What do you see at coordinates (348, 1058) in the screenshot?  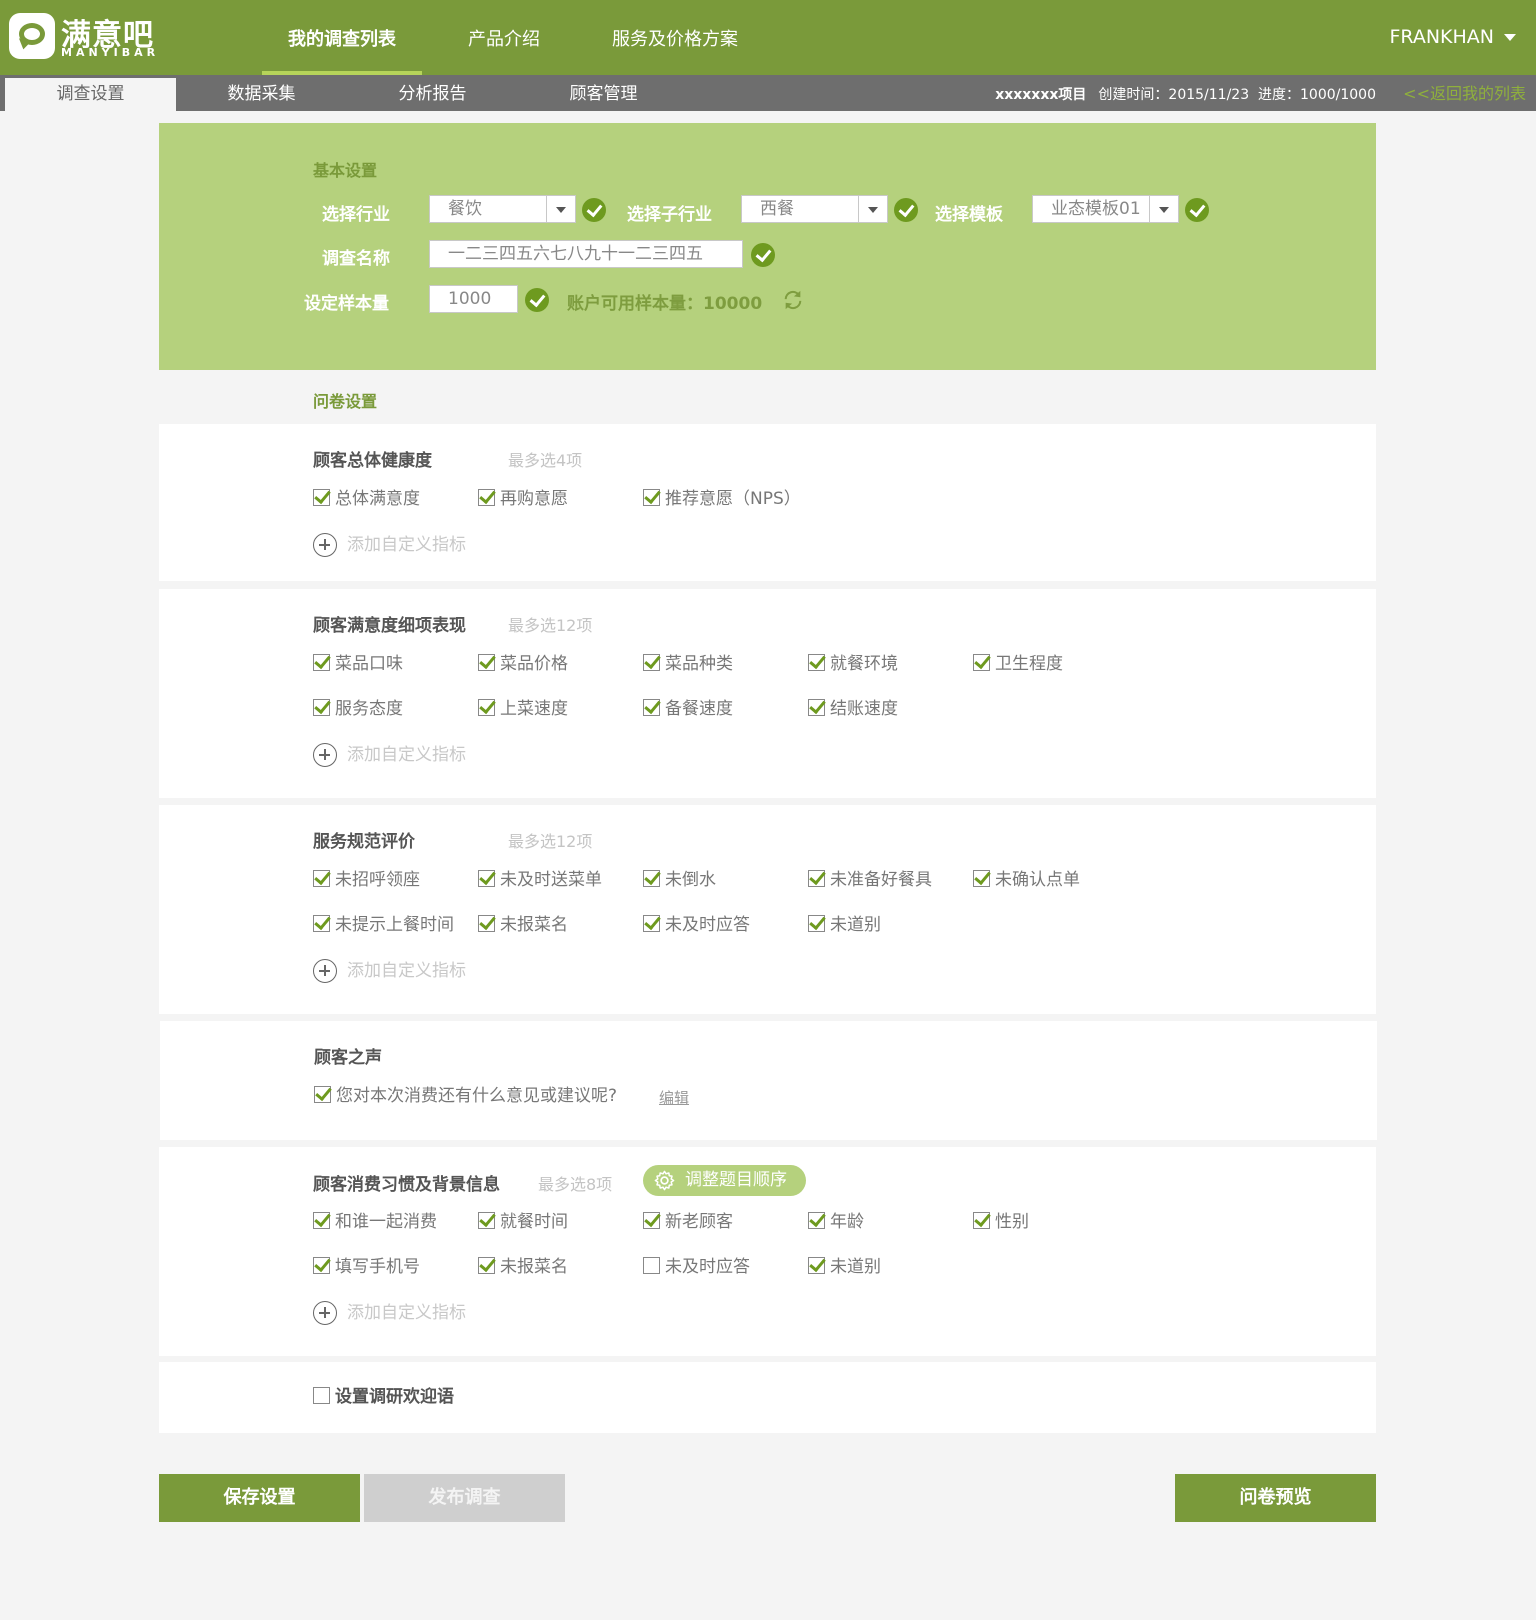 I see `voice-title: 顾客之声` at bounding box center [348, 1058].